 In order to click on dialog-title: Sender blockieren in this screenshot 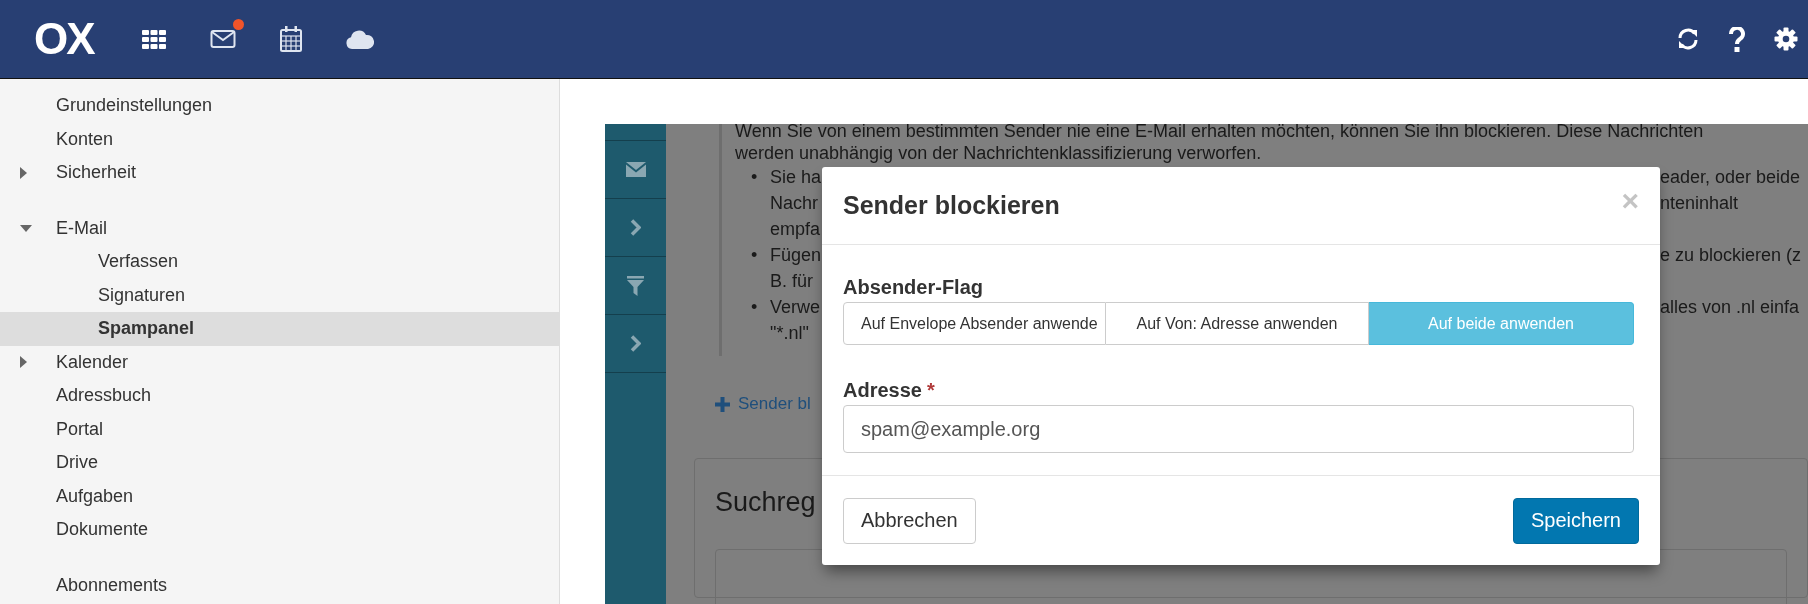, I will do `click(951, 205)`.